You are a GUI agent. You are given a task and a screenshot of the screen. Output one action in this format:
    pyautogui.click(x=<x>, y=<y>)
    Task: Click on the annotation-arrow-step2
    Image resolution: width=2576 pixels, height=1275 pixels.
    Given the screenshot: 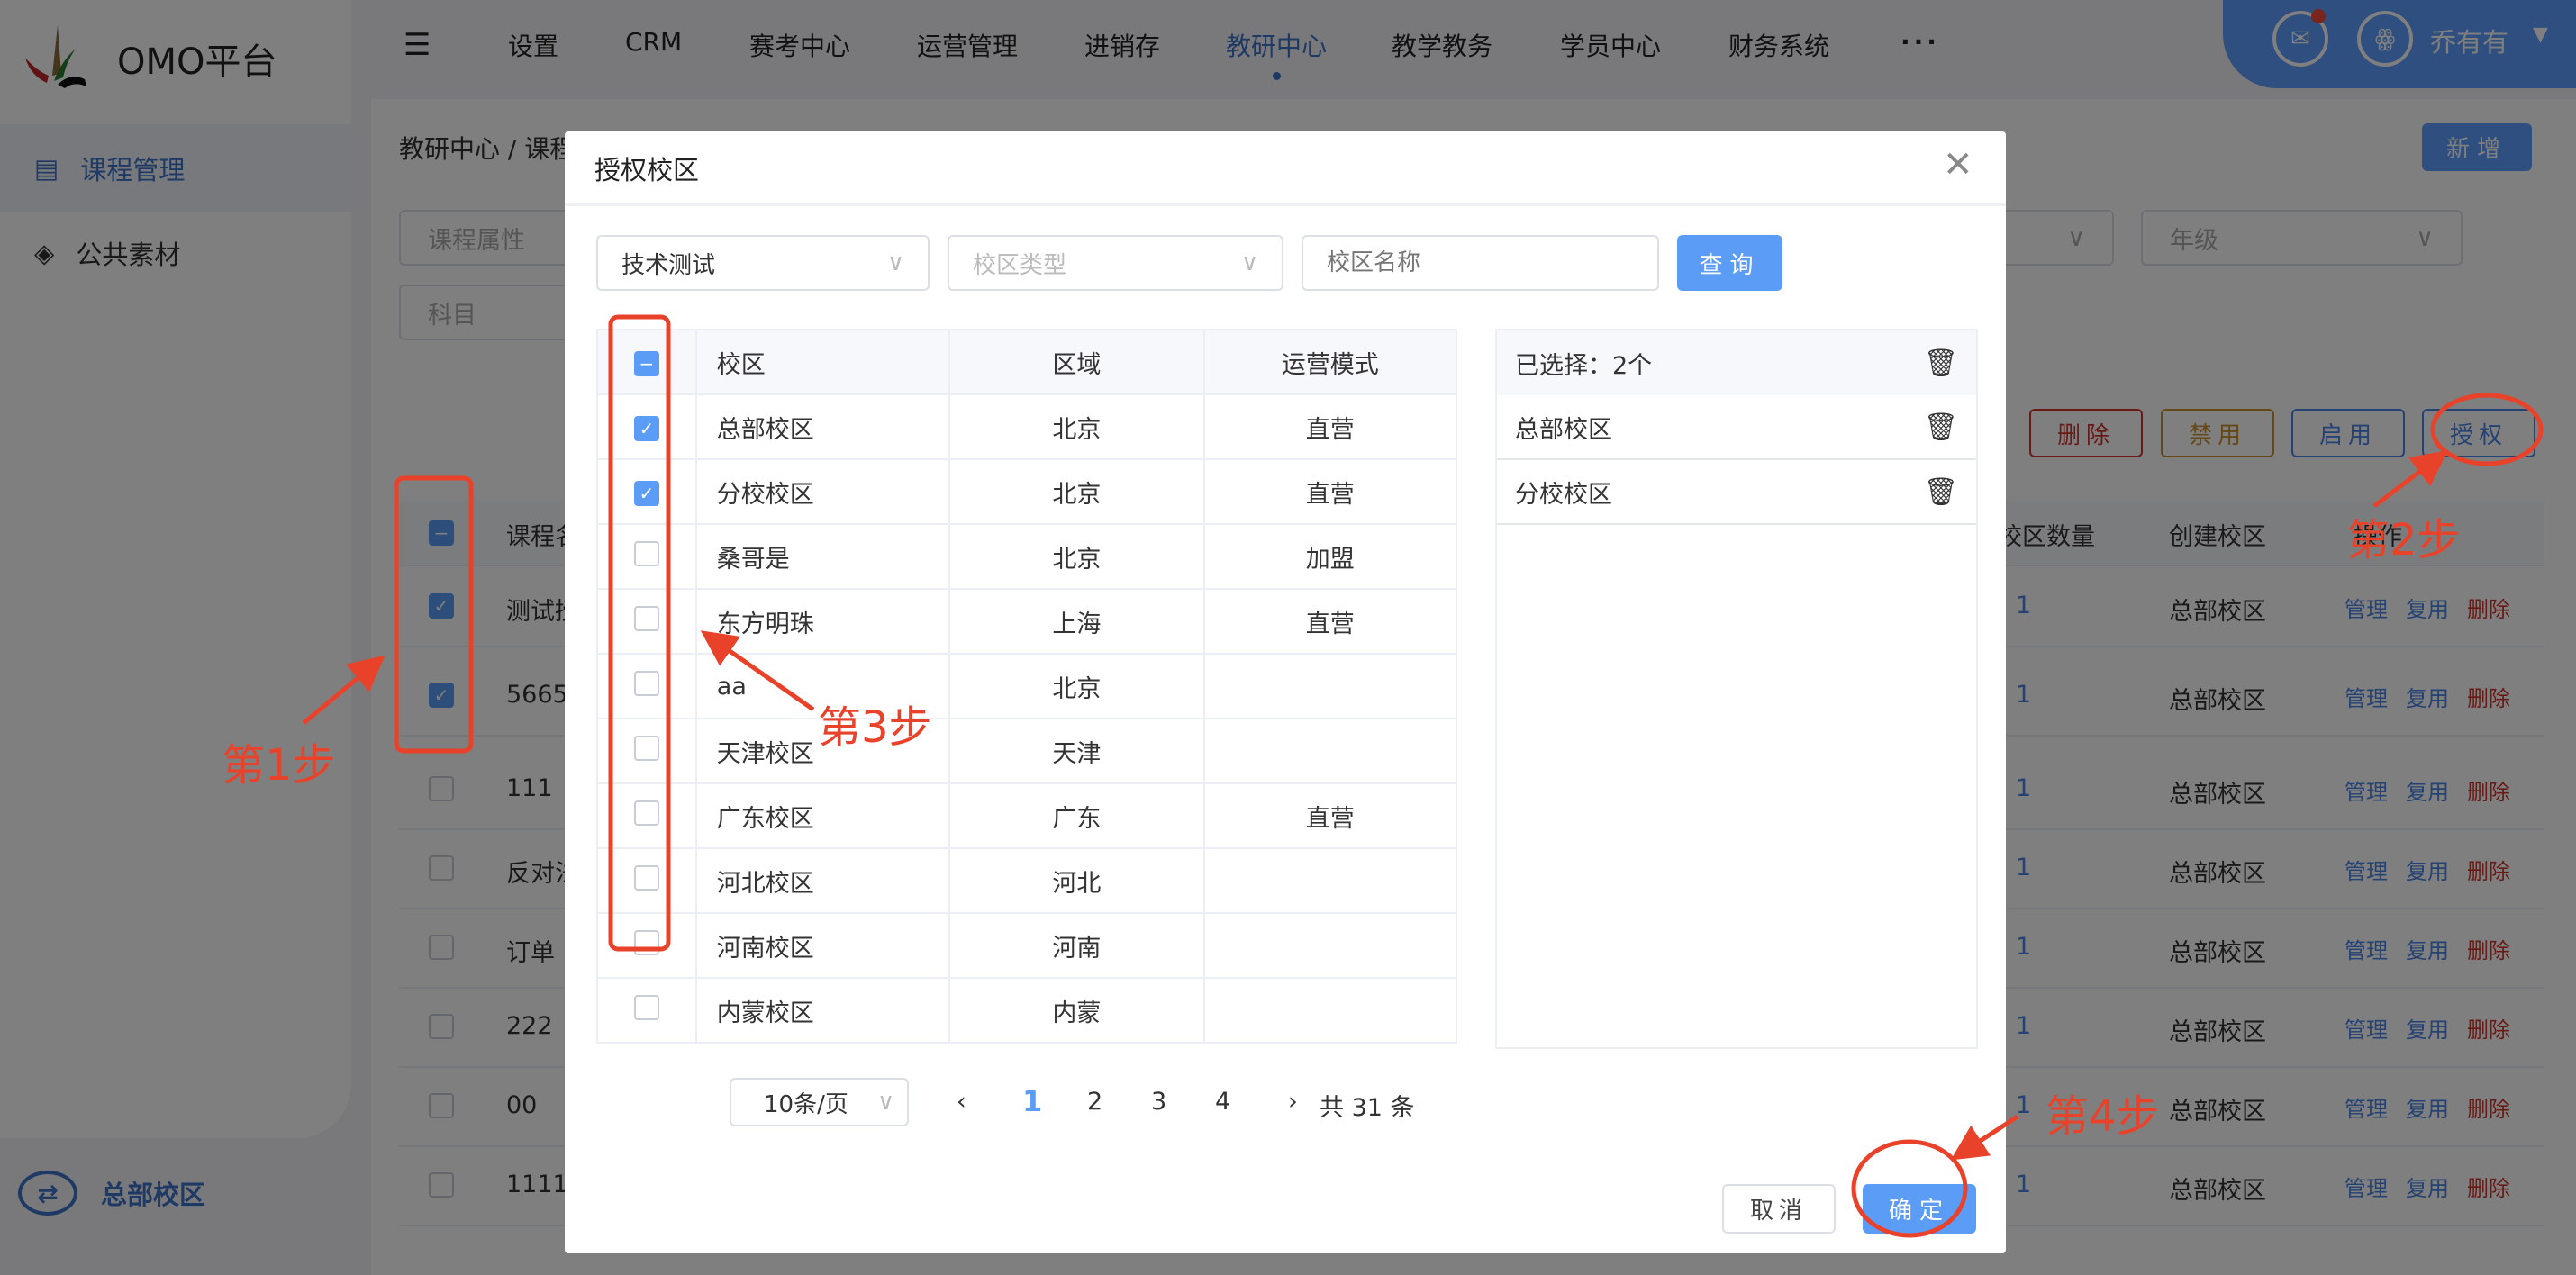 What is the action you would take?
    pyautogui.click(x=2410, y=478)
    